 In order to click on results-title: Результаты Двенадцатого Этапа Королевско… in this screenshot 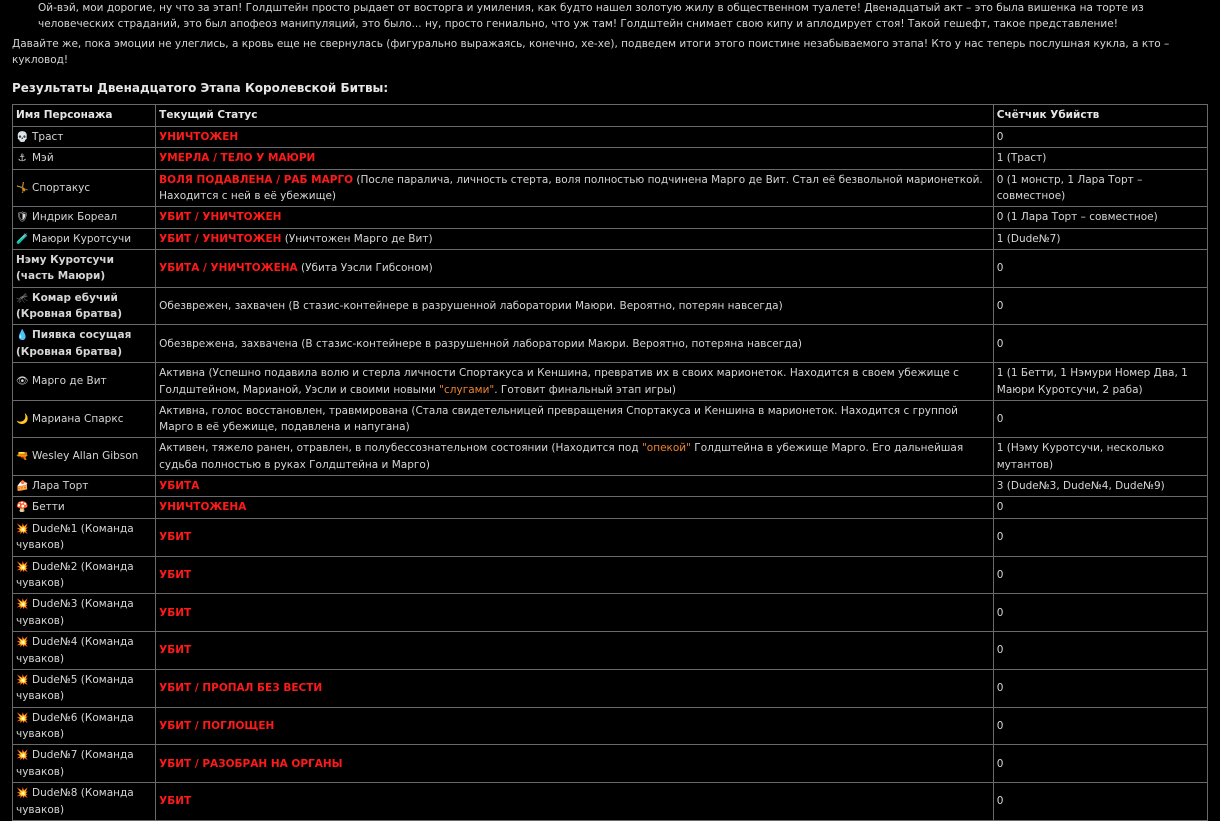, I will do `click(200, 88)`.